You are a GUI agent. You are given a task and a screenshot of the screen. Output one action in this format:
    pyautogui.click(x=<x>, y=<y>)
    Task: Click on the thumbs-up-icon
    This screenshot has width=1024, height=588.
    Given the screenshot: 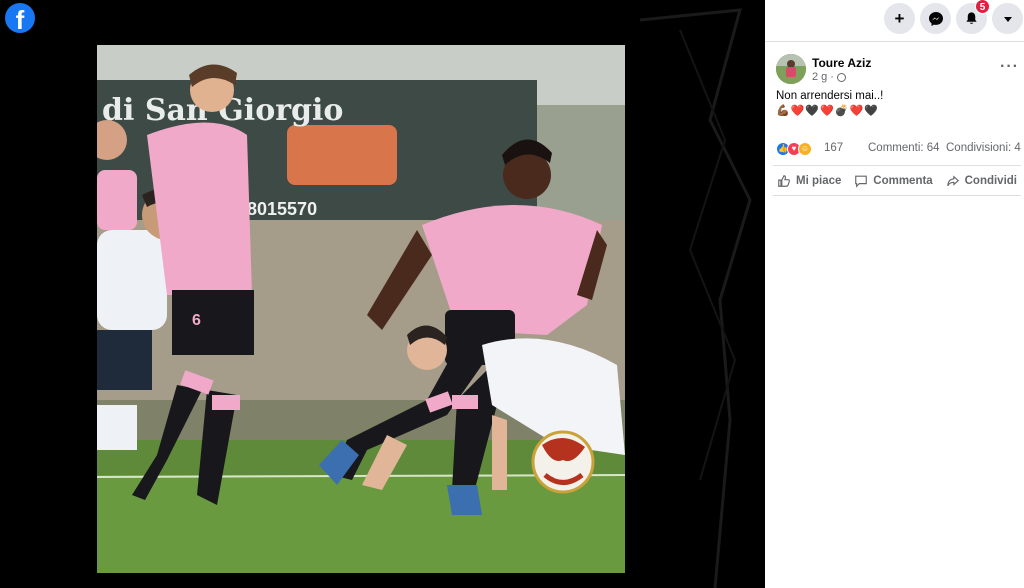 What is the action you would take?
    pyautogui.click(x=784, y=180)
    